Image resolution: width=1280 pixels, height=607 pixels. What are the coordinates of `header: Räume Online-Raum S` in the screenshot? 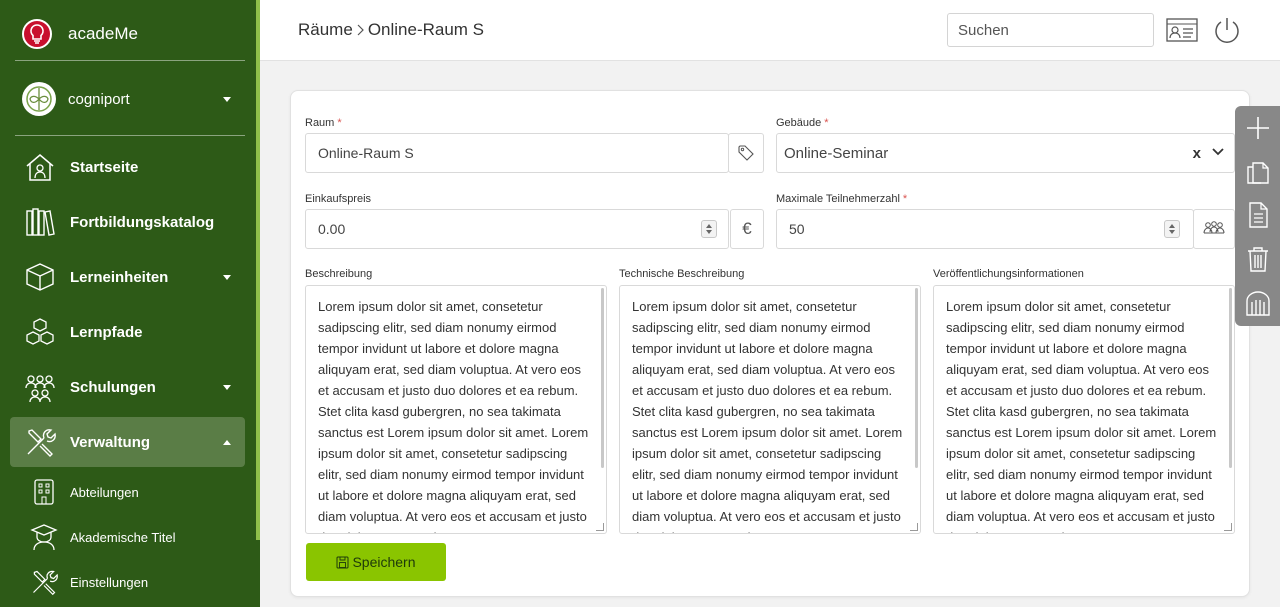 It's located at (770, 30).